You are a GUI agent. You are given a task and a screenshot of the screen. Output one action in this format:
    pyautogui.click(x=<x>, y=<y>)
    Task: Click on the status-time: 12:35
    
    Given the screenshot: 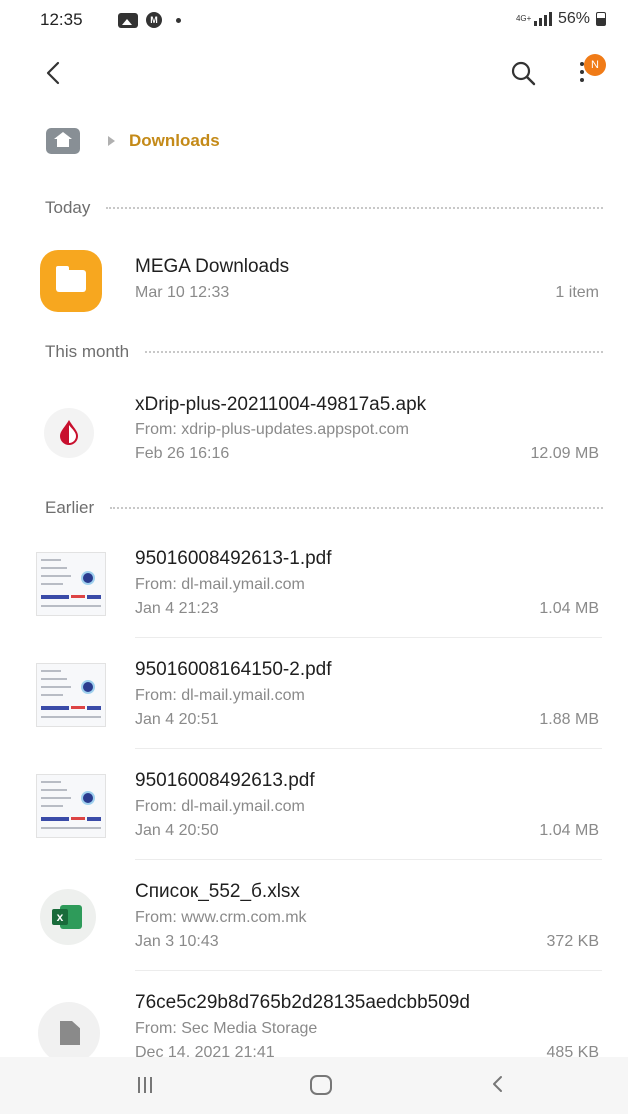 What is the action you would take?
    pyautogui.click(x=61, y=19)
    